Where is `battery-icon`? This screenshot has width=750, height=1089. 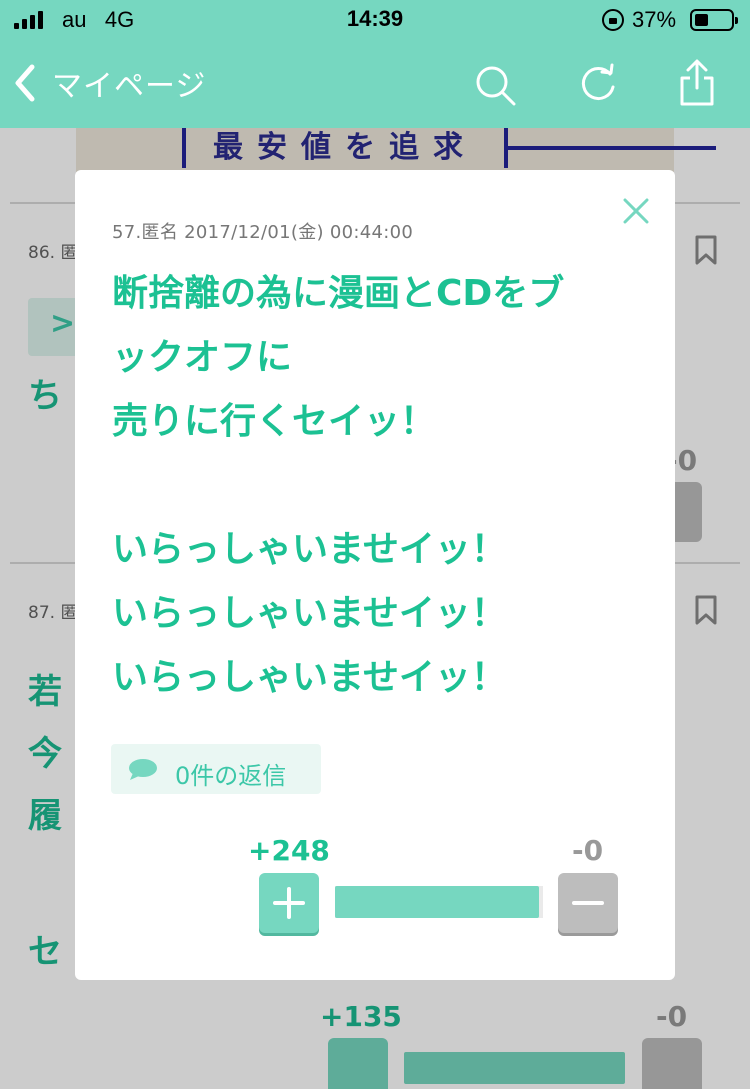
battery-icon is located at coordinates (714, 20).